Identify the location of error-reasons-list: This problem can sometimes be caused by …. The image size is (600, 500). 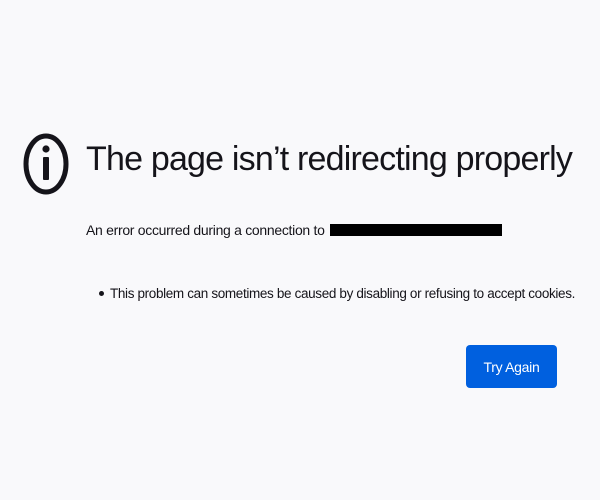
(337, 293).